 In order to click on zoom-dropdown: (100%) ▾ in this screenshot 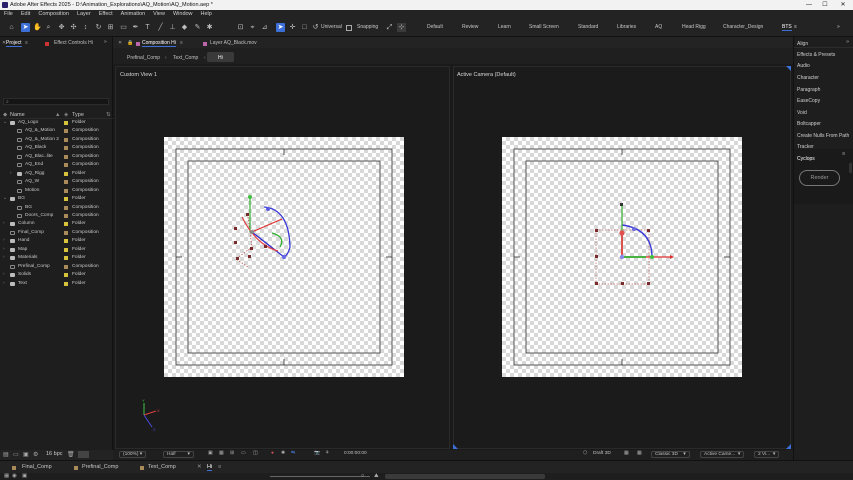, I will do `click(133, 454)`.